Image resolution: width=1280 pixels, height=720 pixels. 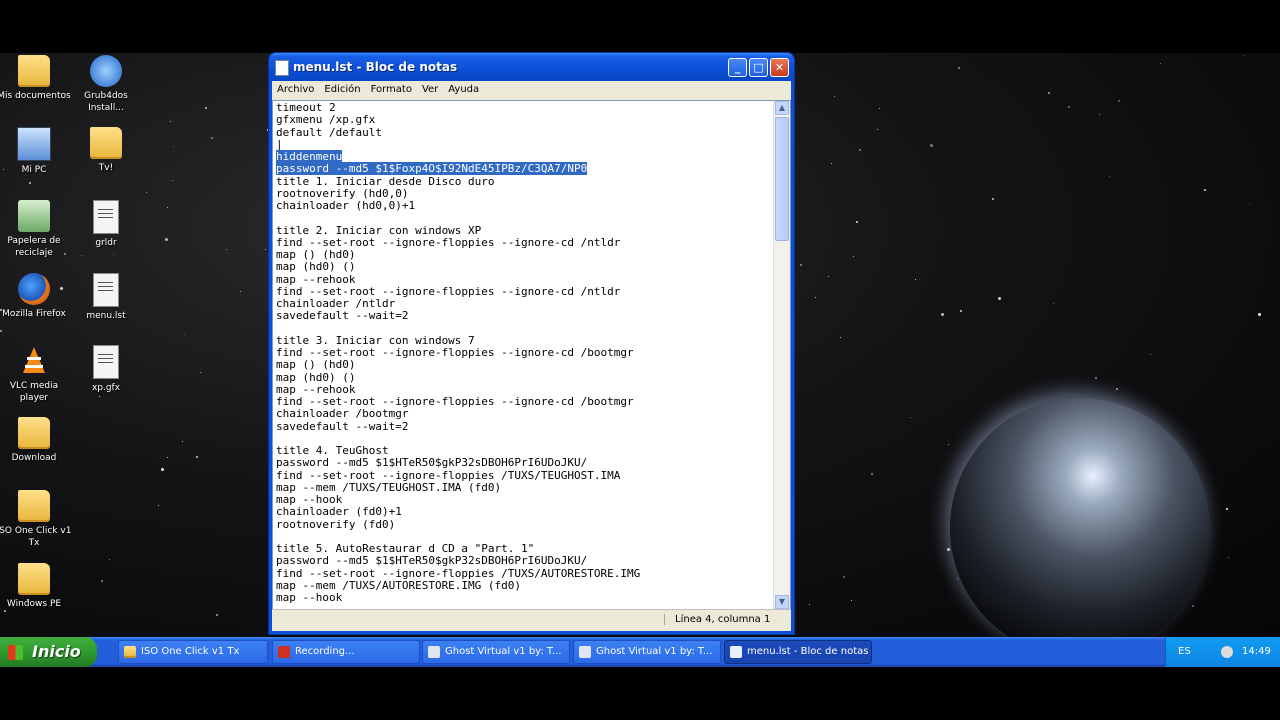 I want to click on desktop-icon-menu-lst: menu.lst, so click(x=106, y=297).